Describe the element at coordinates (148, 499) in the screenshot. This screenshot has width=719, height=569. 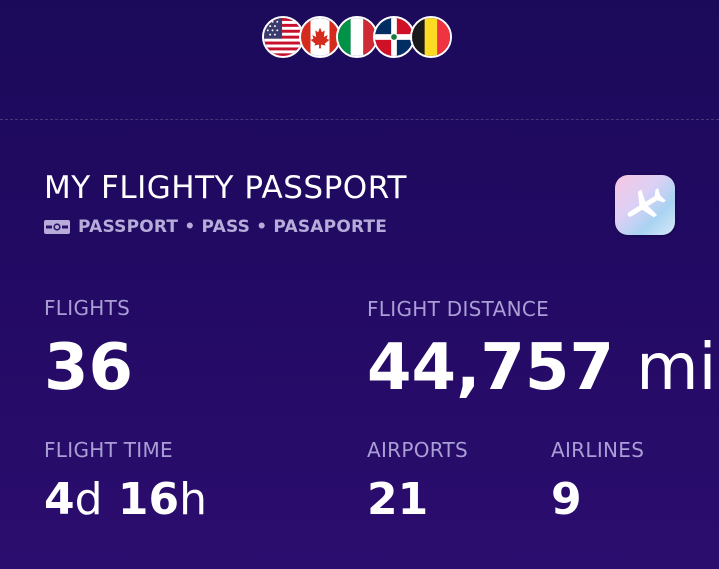
I see `flight-time-hours: 16` at that location.